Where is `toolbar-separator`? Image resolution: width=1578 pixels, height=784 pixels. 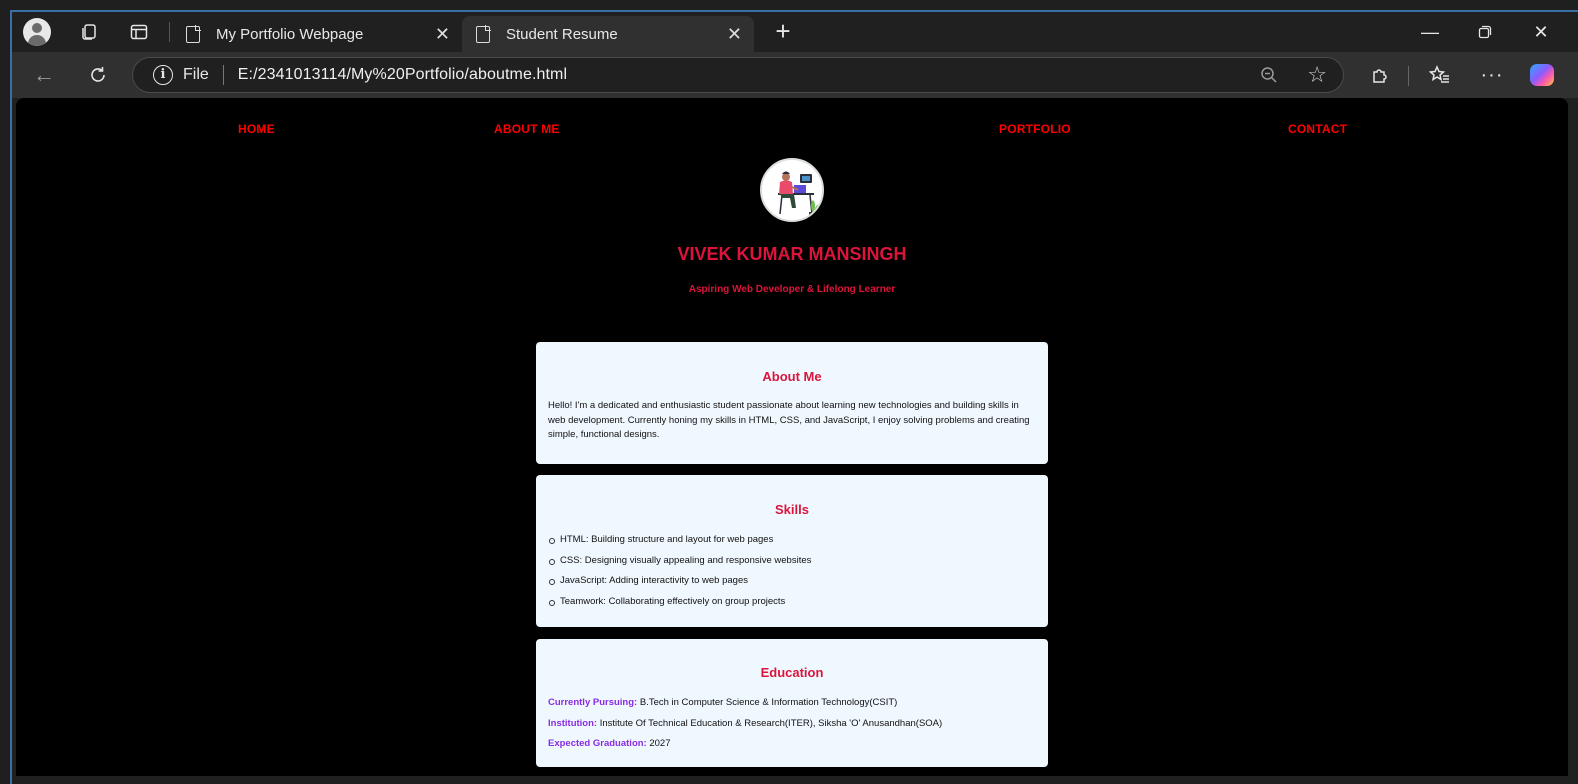 toolbar-separator is located at coordinates (1408, 76).